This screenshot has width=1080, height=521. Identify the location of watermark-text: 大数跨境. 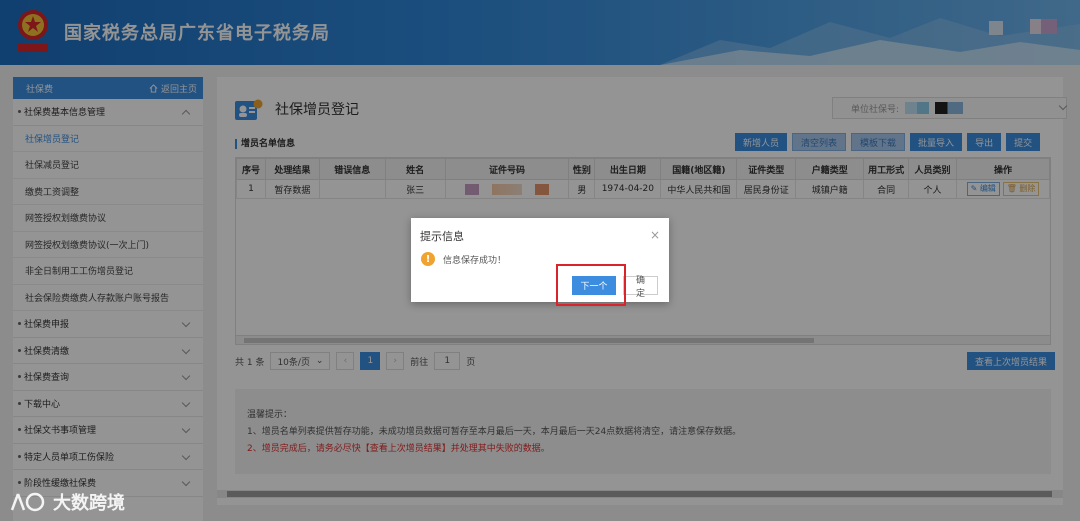
(89, 503).